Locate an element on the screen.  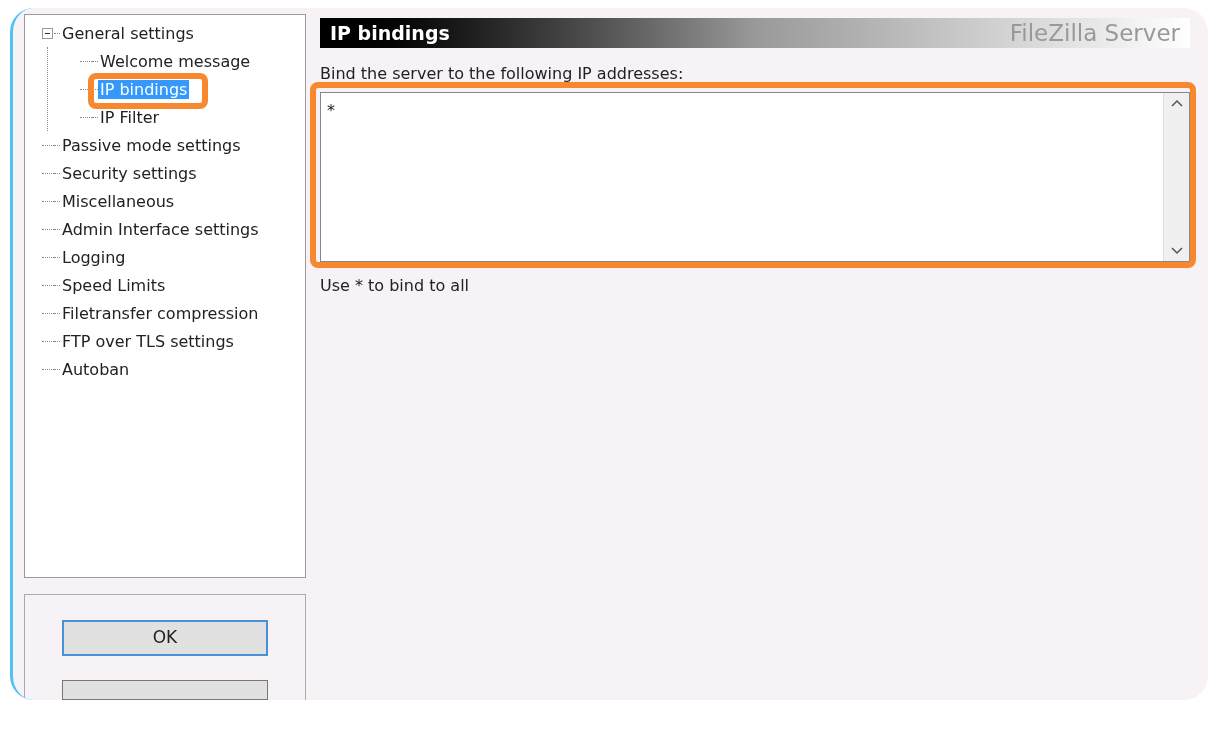
field-label: Bind the server to the following IP addresses: is located at coordinates (502, 74).